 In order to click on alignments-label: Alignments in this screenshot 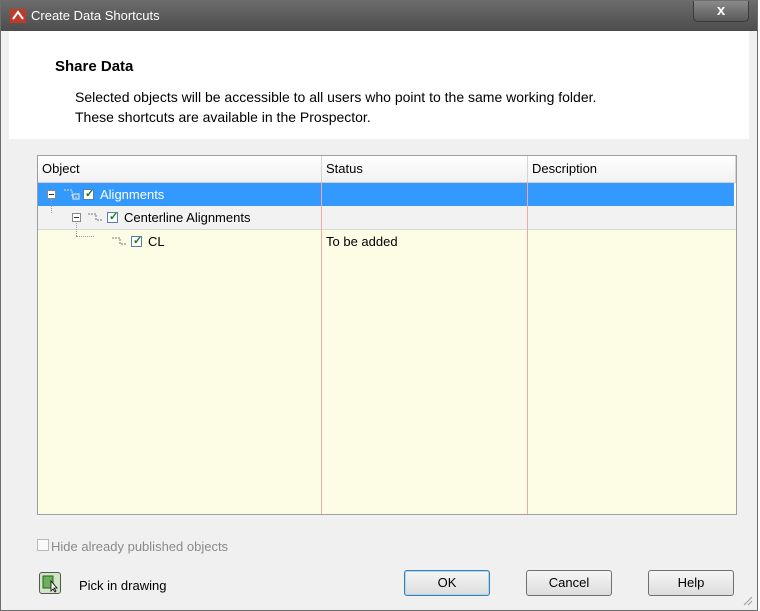, I will do `click(132, 194)`.